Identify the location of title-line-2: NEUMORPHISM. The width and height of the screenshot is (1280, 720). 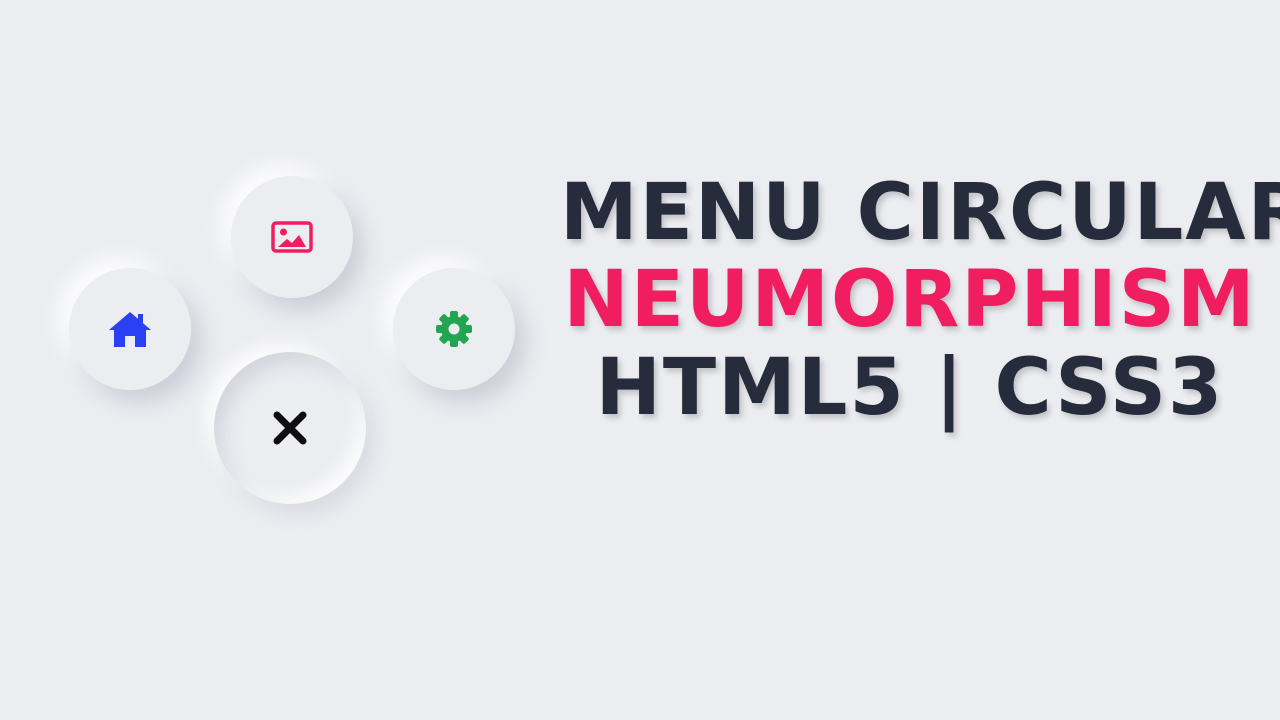
(910, 300).